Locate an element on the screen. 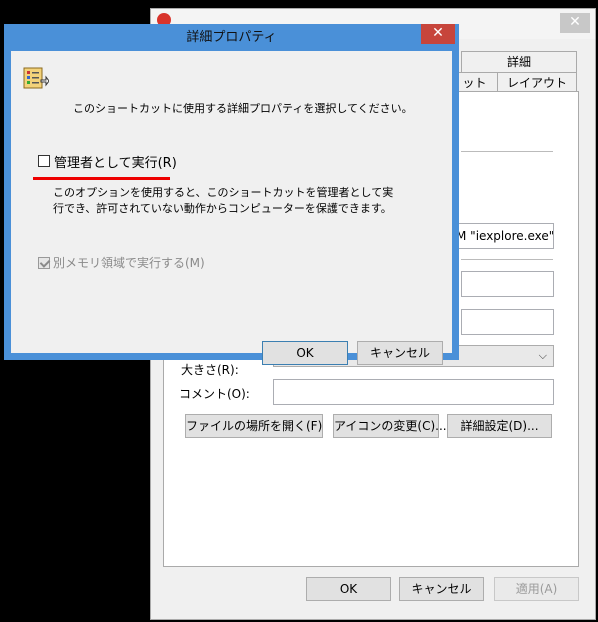 This screenshot has height=622, width=598. background-close-button: ✕ is located at coordinates (575, 23).